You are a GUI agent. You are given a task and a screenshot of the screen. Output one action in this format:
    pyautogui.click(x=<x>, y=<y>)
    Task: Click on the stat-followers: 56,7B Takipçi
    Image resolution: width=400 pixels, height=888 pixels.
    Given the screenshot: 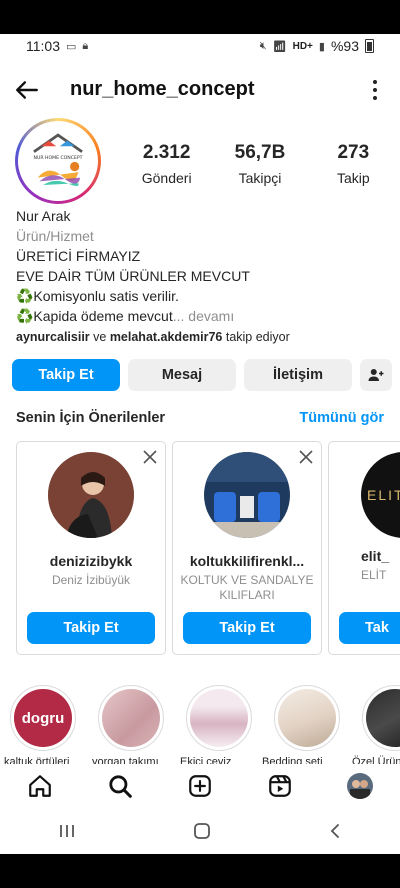 What is the action you would take?
    pyautogui.click(x=259, y=164)
    